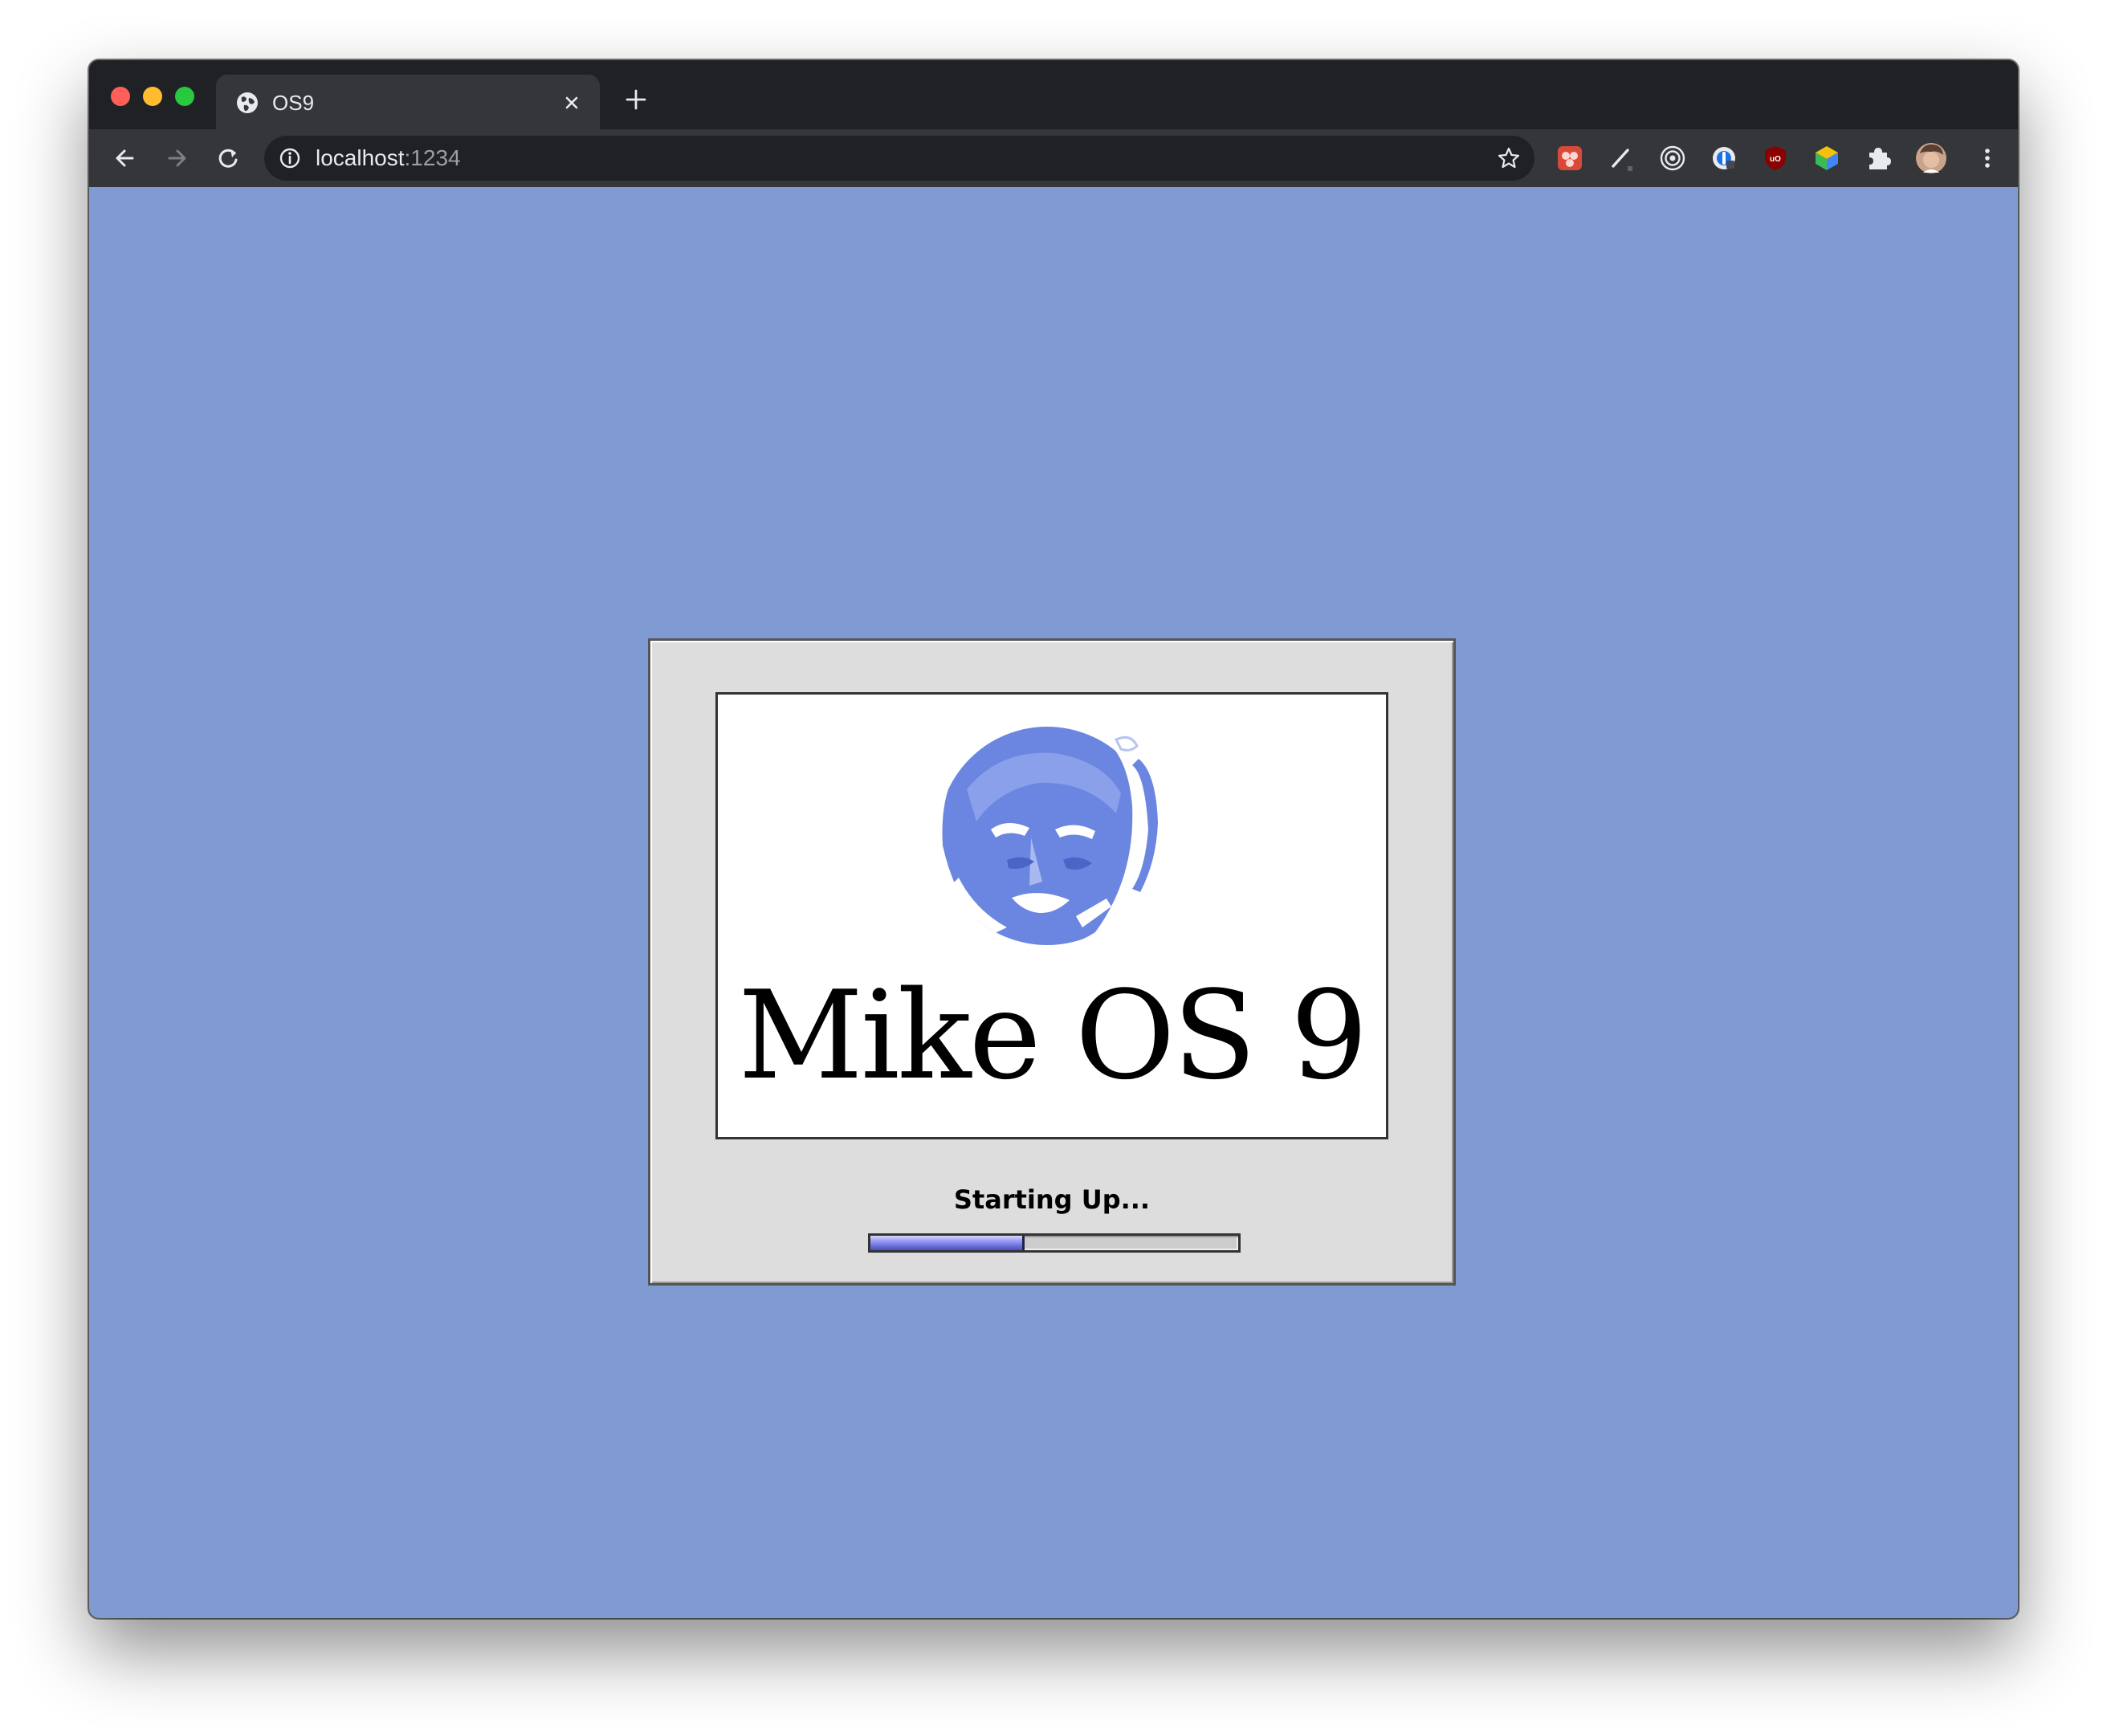 This screenshot has width=2107, height=1736. What do you see at coordinates (176, 158) in the screenshot?
I see `forward-arrow-icon` at bounding box center [176, 158].